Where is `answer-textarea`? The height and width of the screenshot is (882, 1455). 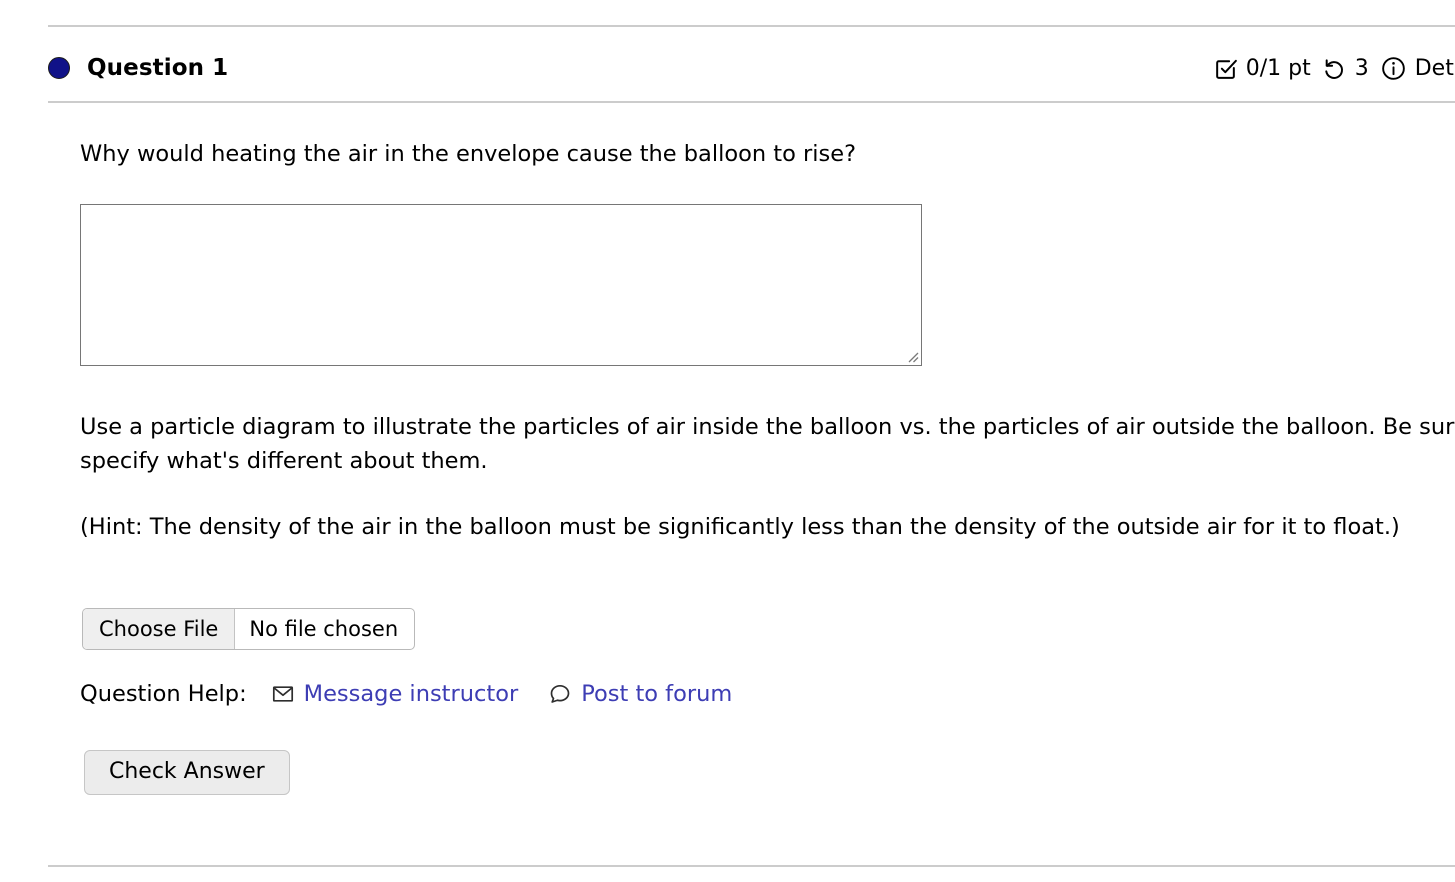
answer-textarea is located at coordinates (501, 285).